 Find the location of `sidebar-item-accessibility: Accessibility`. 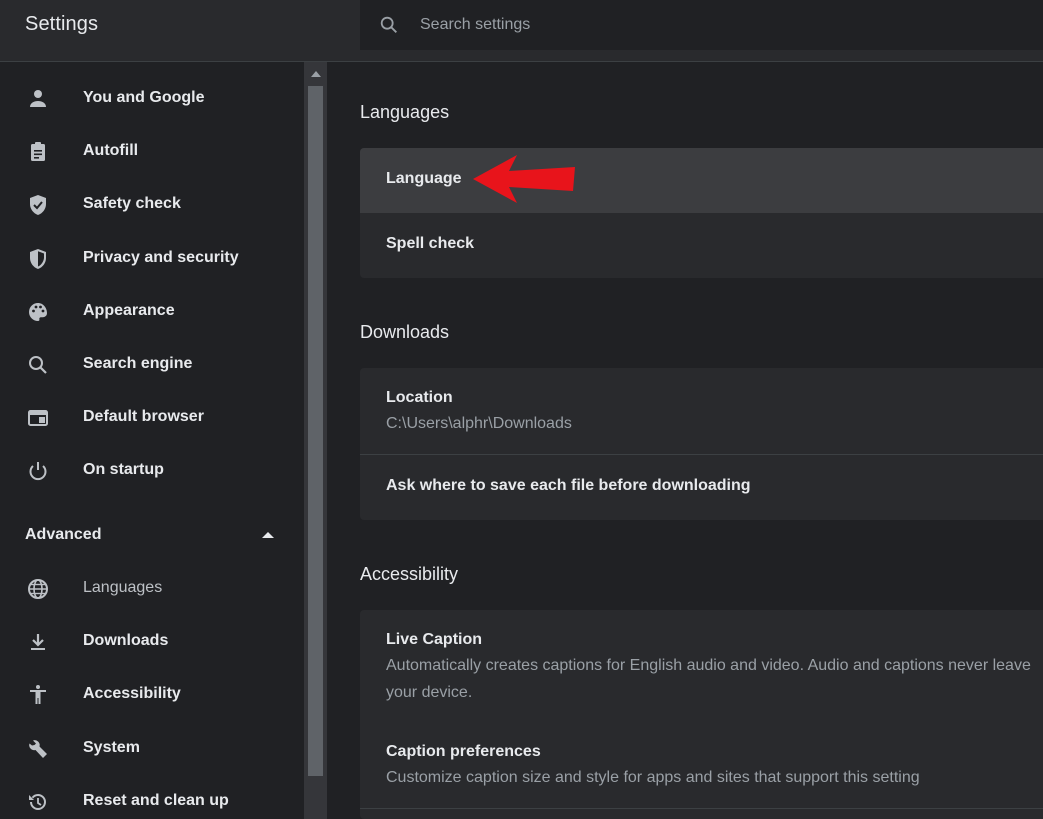

sidebar-item-accessibility: Accessibility is located at coordinates (150, 695).